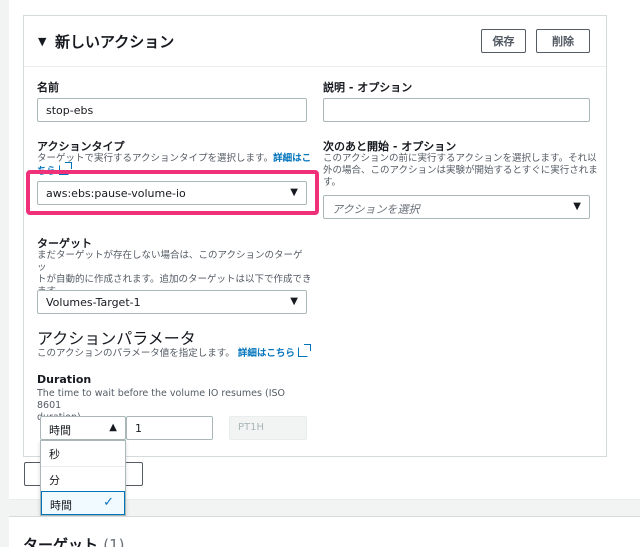 The height and width of the screenshot is (547, 640). Describe the element at coordinates (169, 428) in the screenshot. I see `duration-amount-input: 1` at that location.